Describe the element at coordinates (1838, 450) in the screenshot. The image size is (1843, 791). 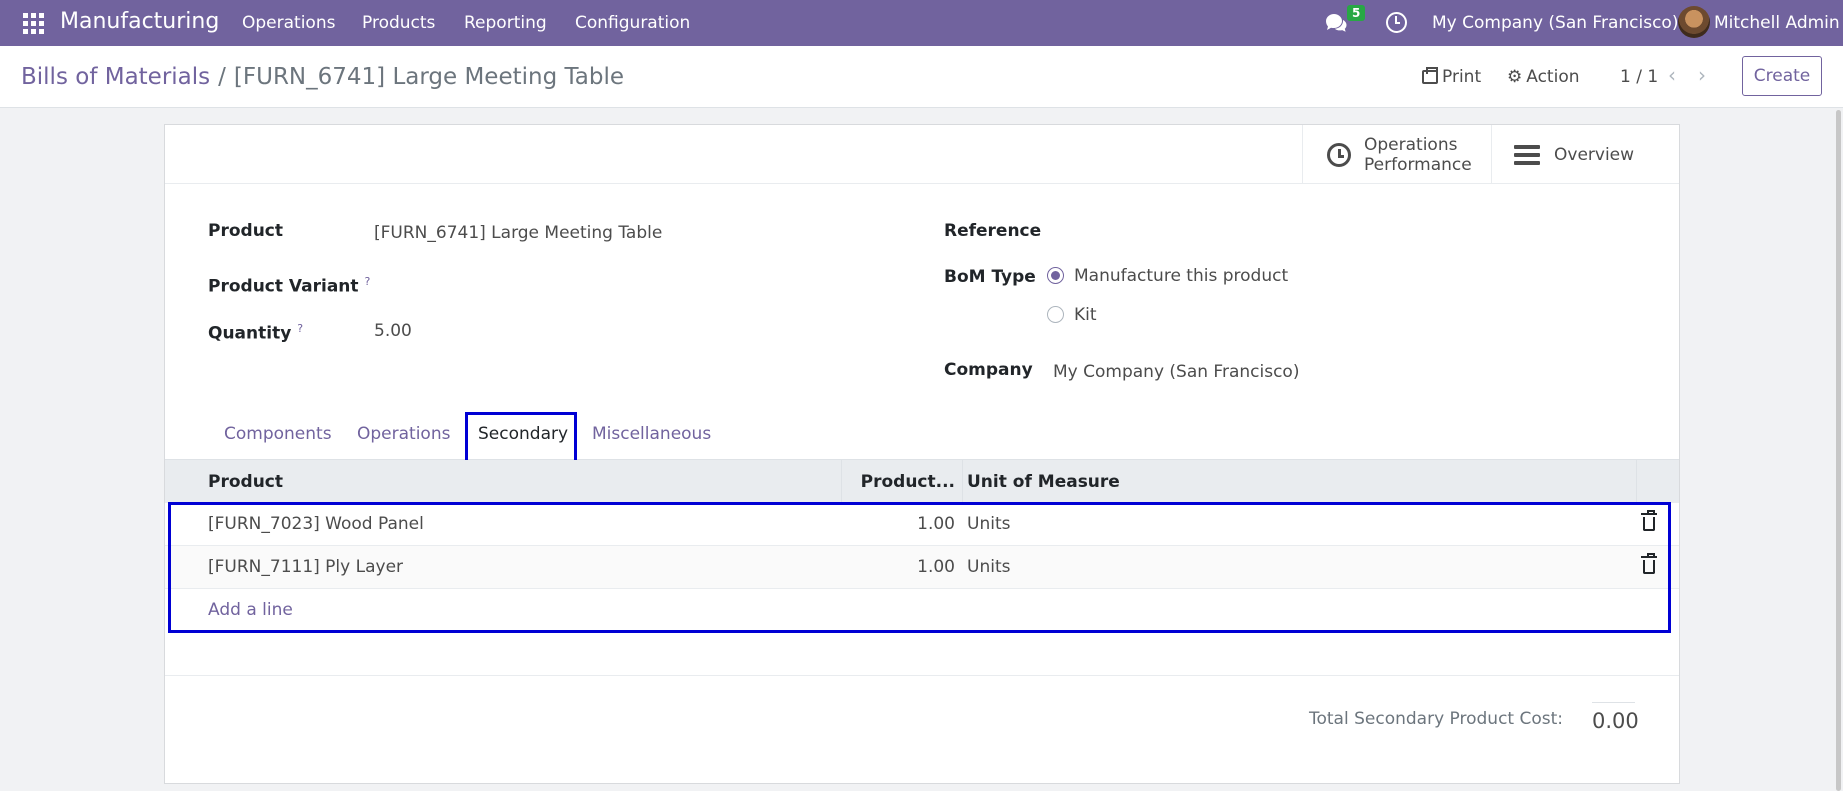
I see `scrollbar` at that location.